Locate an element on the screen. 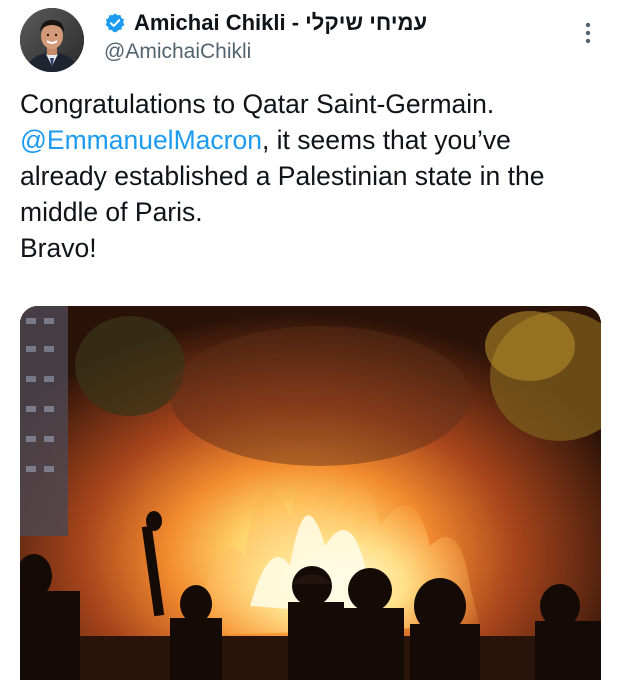  person-avatar-icon is located at coordinates (52, 40).